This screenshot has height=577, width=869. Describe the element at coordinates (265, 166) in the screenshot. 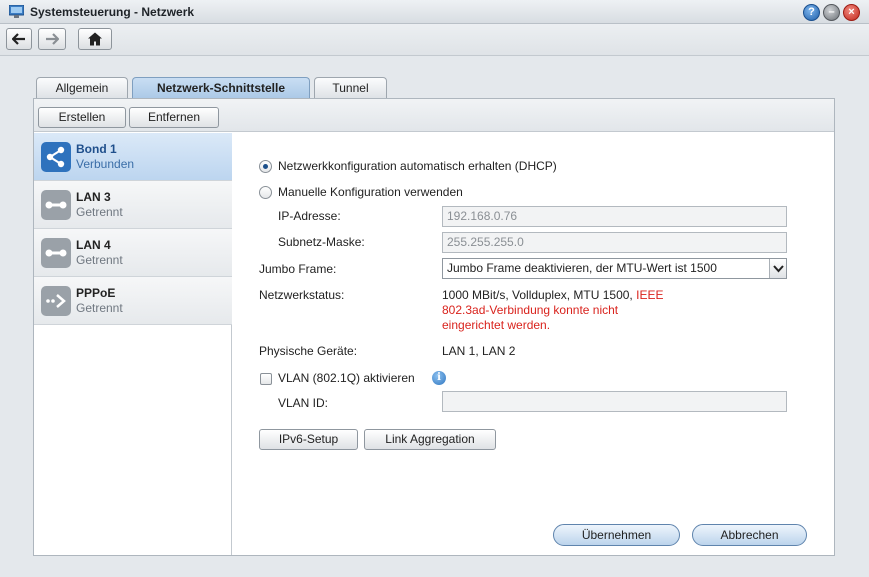

I see `dhcp-radio` at that location.